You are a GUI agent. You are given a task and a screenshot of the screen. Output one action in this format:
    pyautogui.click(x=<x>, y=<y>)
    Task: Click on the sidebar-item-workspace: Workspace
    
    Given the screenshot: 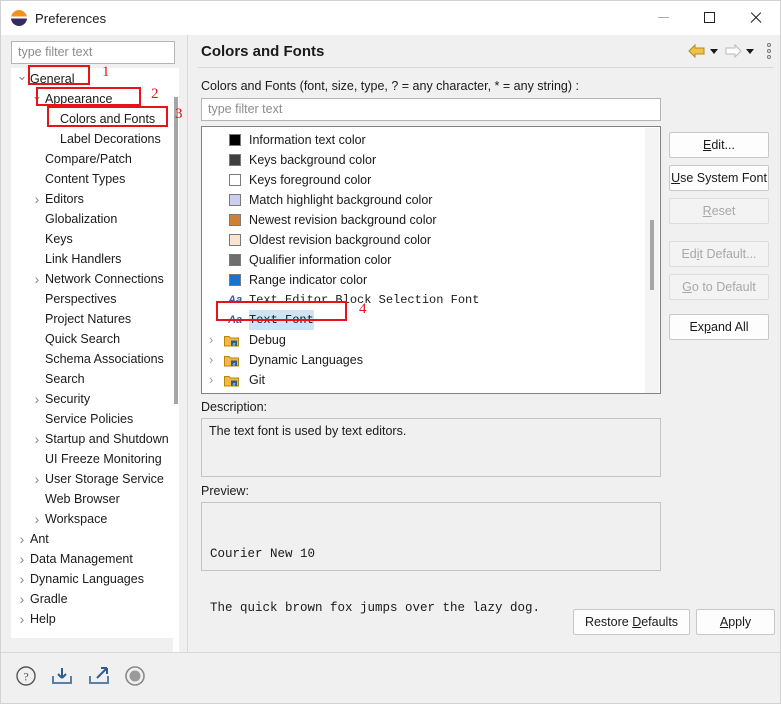 What is the action you would take?
    pyautogui.click(x=95, y=519)
    